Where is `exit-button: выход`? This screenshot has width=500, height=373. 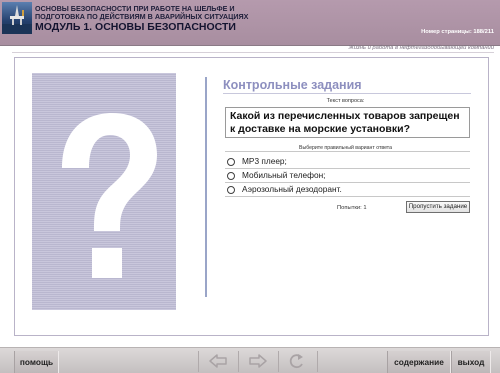
exit-button: выход is located at coordinates (471, 362).